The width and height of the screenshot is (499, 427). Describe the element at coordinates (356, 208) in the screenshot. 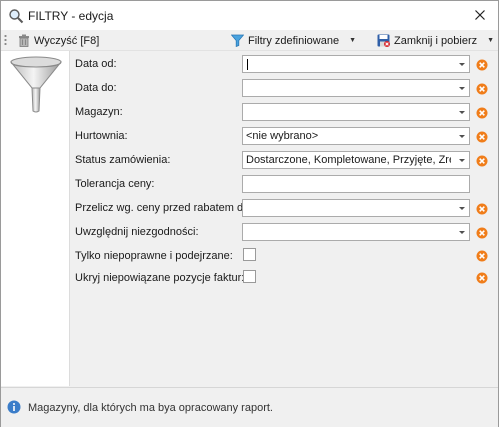

I see `recalc-price-combo` at that location.